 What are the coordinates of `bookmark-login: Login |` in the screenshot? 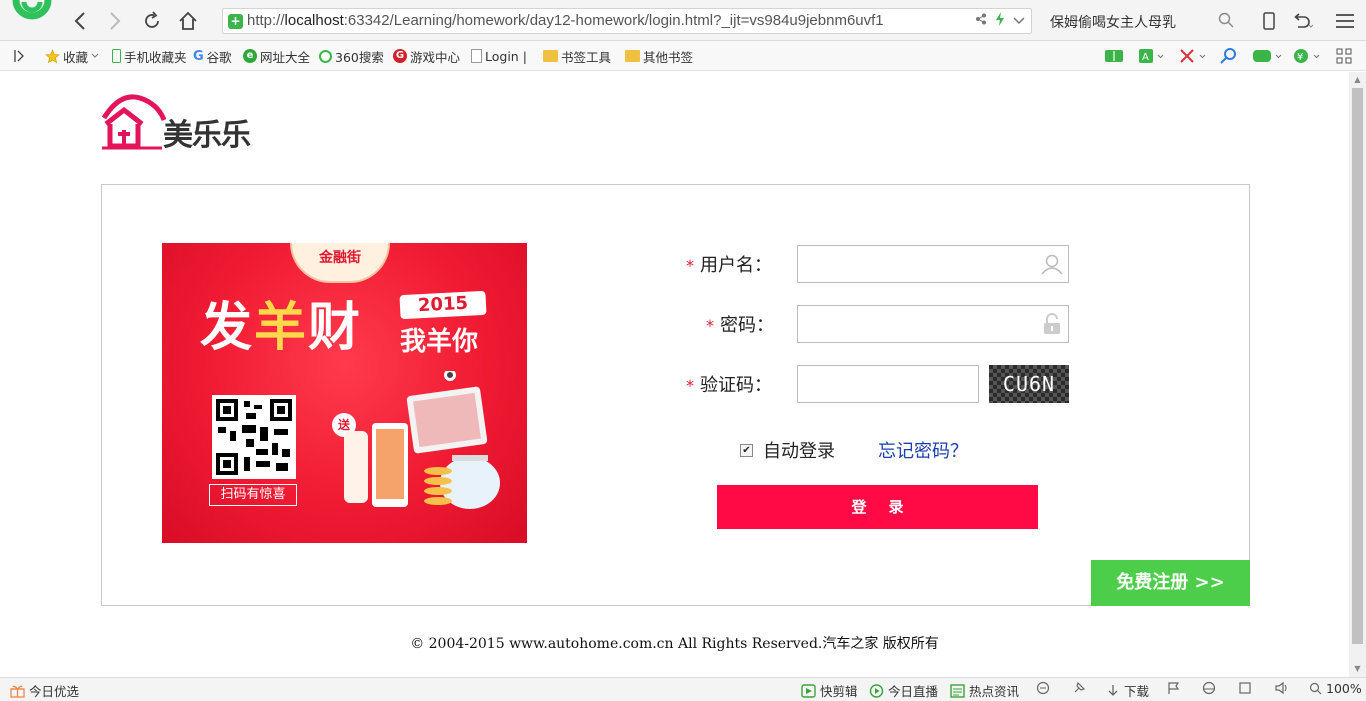 It's located at (499, 56).